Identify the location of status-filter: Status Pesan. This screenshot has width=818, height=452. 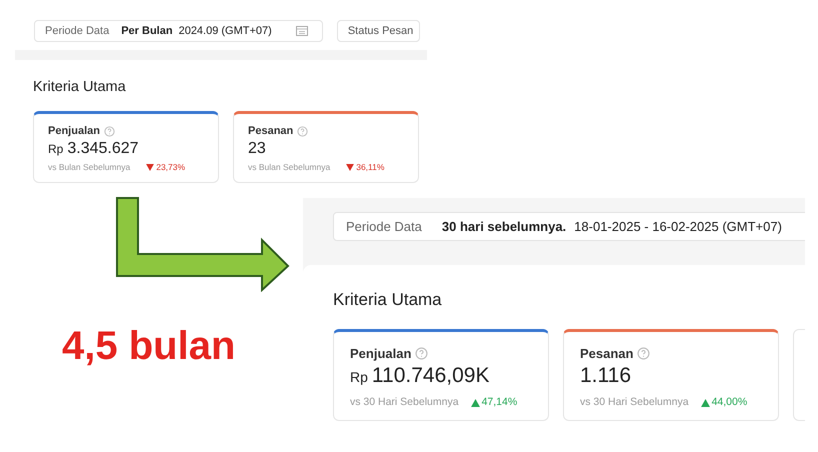
(378, 31).